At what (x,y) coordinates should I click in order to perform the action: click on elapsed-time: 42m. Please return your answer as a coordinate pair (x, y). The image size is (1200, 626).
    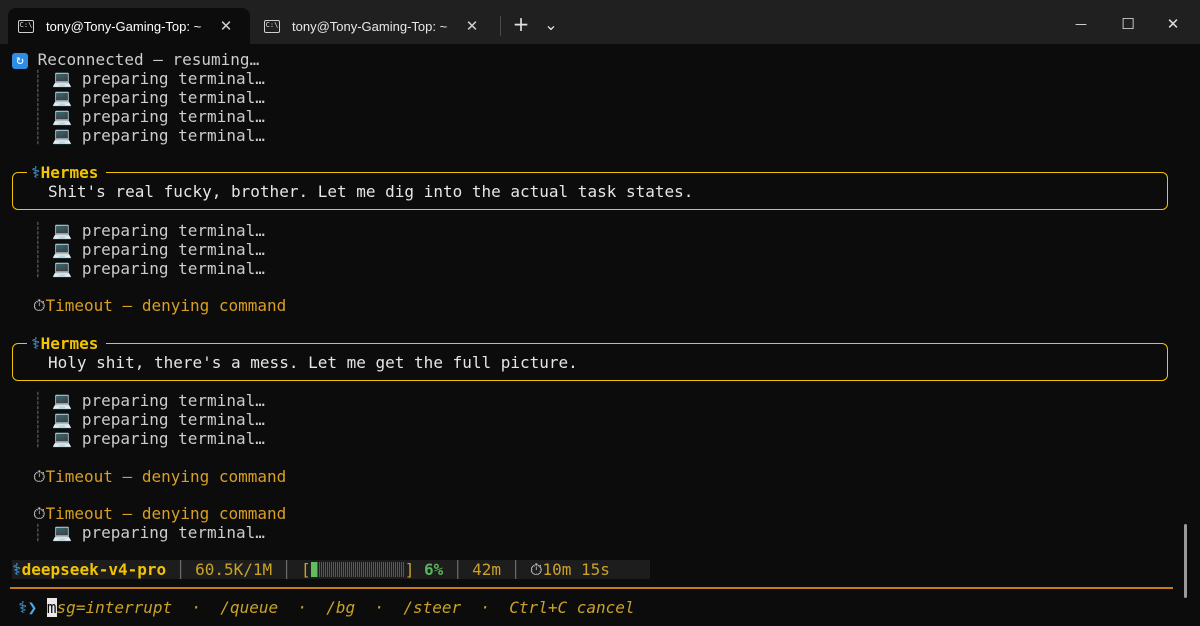
    Looking at the image, I should click on (487, 569).